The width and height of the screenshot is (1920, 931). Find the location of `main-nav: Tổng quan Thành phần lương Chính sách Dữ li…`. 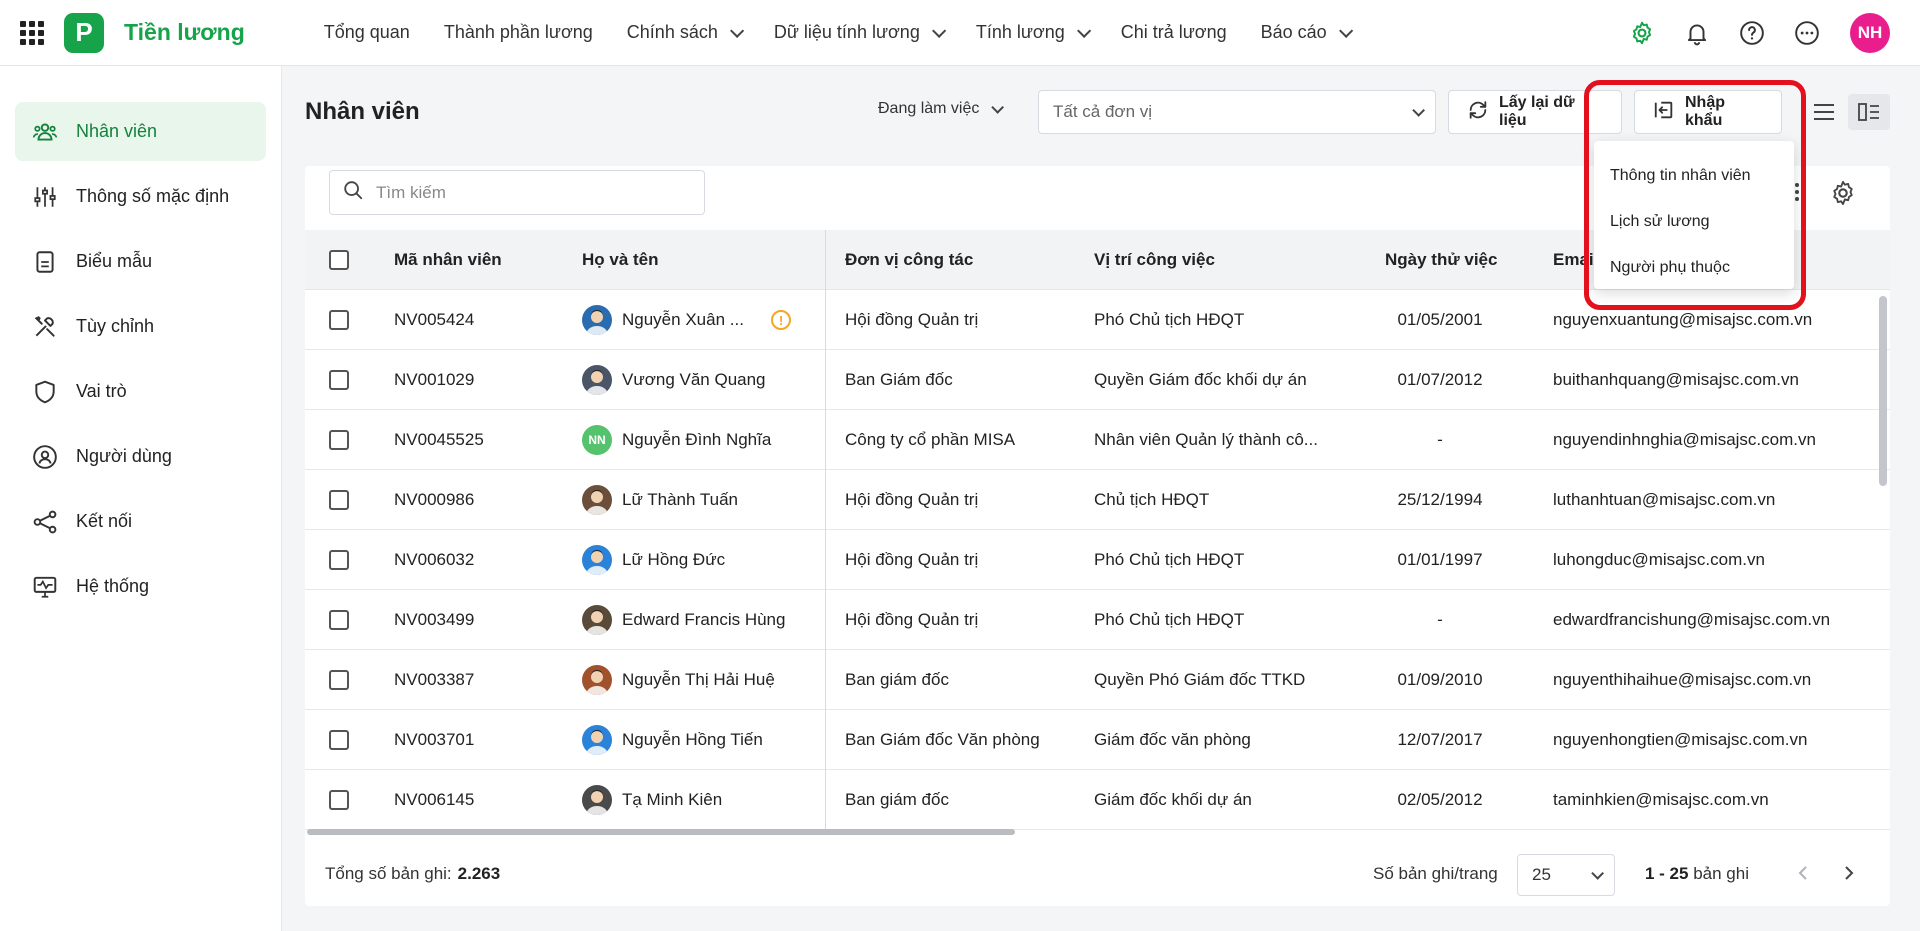

main-nav: Tổng quan Thành phần lương Chính sách Dữ li… is located at coordinates (836, 33).